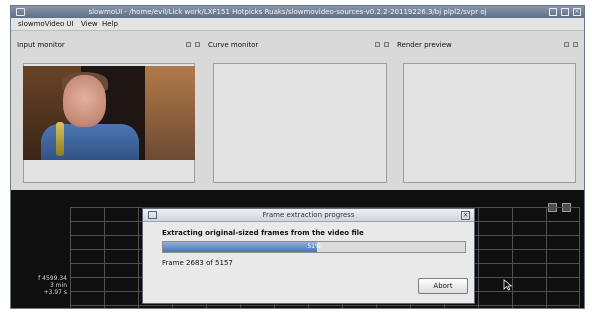 This screenshot has height=314, width=592. I want to click on menu-help: Help, so click(110, 24).